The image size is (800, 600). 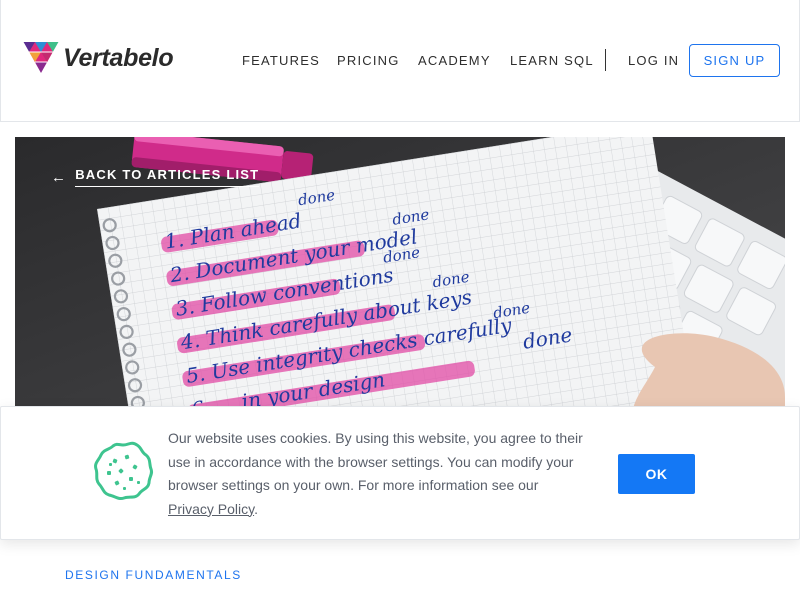 I want to click on article-category: DESIGN FUNDAMENTALS, so click(x=153, y=575).